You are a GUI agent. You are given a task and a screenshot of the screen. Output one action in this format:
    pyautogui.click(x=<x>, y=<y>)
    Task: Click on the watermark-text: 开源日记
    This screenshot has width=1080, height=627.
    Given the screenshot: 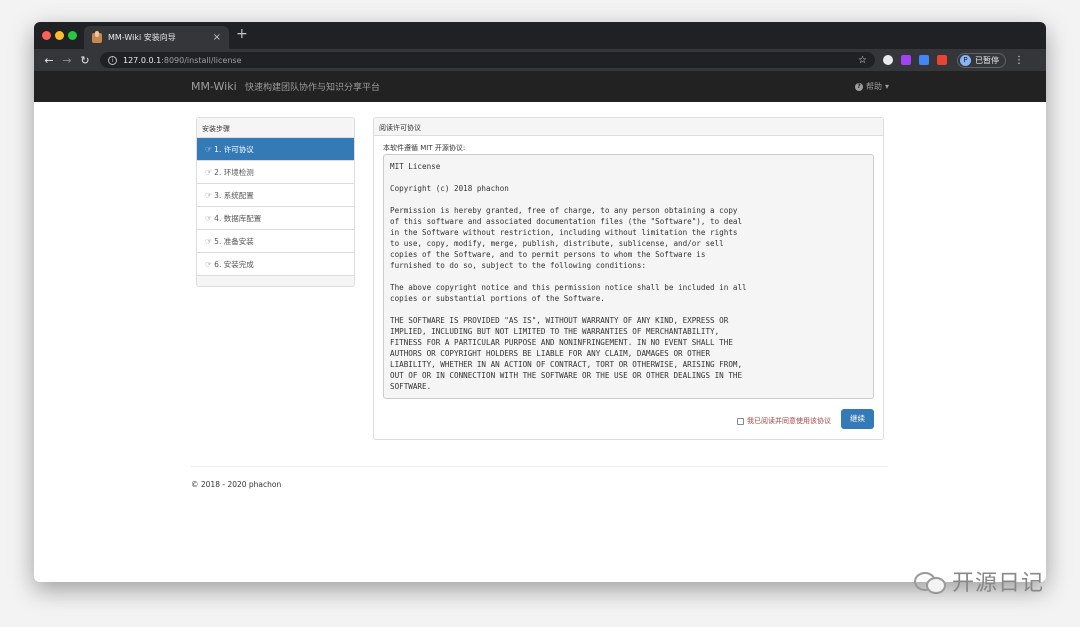 What is the action you would take?
    pyautogui.click(x=997, y=583)
    